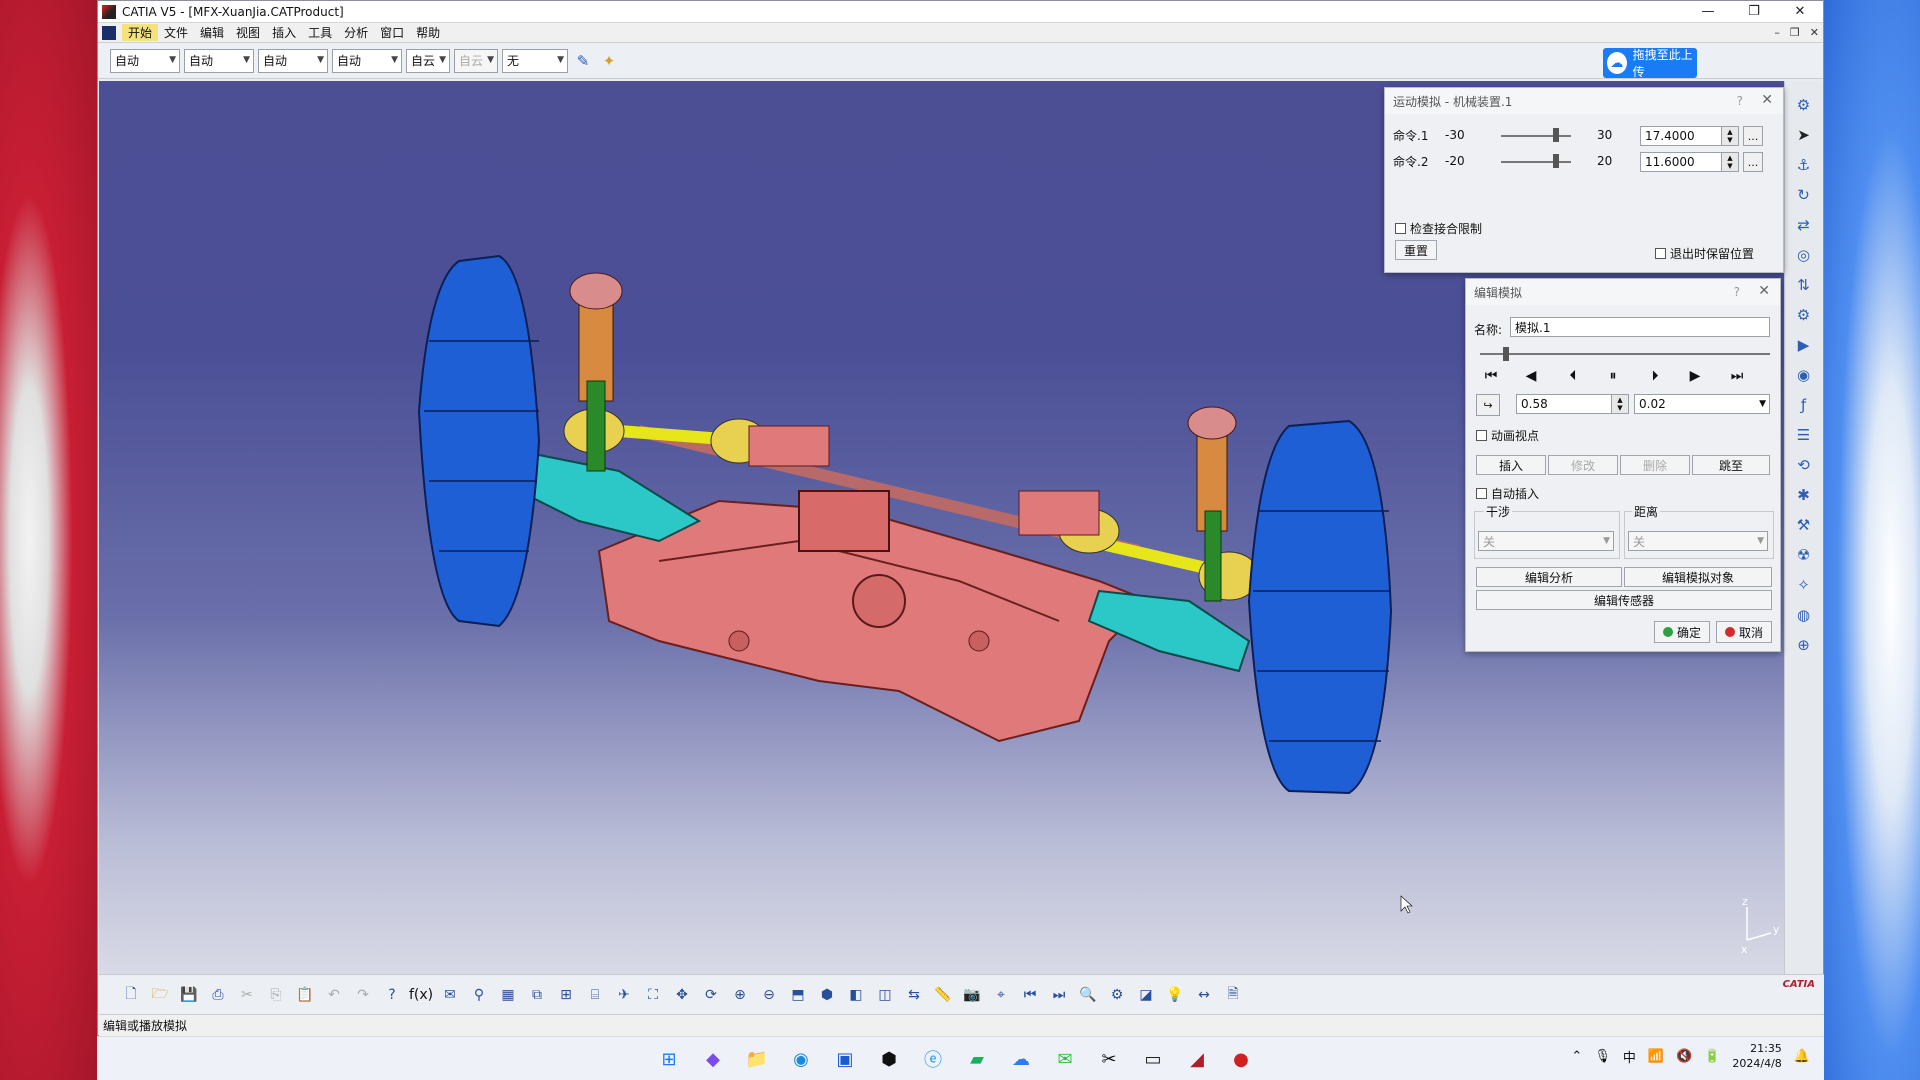 The width and height of the screenshot is (1920, 1080). What do you see at coordinates (1698, 577) in the screenshot?
I see `edit-simulation-objects-button: 编辑模拟对象` at bounding box center [1698, 577].